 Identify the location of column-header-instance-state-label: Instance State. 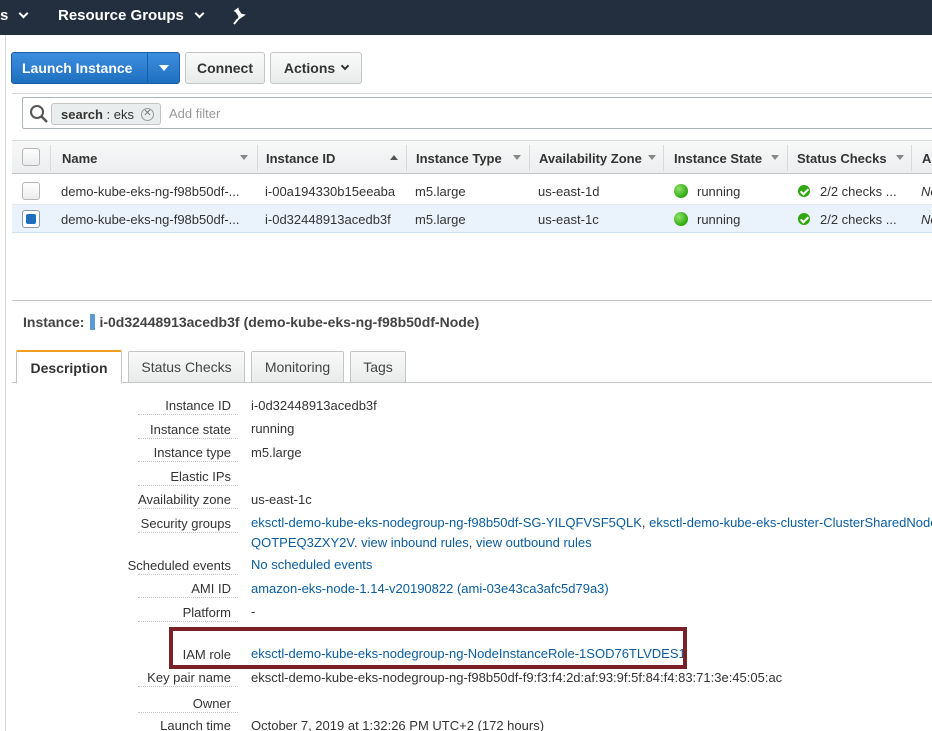
(718, 158).